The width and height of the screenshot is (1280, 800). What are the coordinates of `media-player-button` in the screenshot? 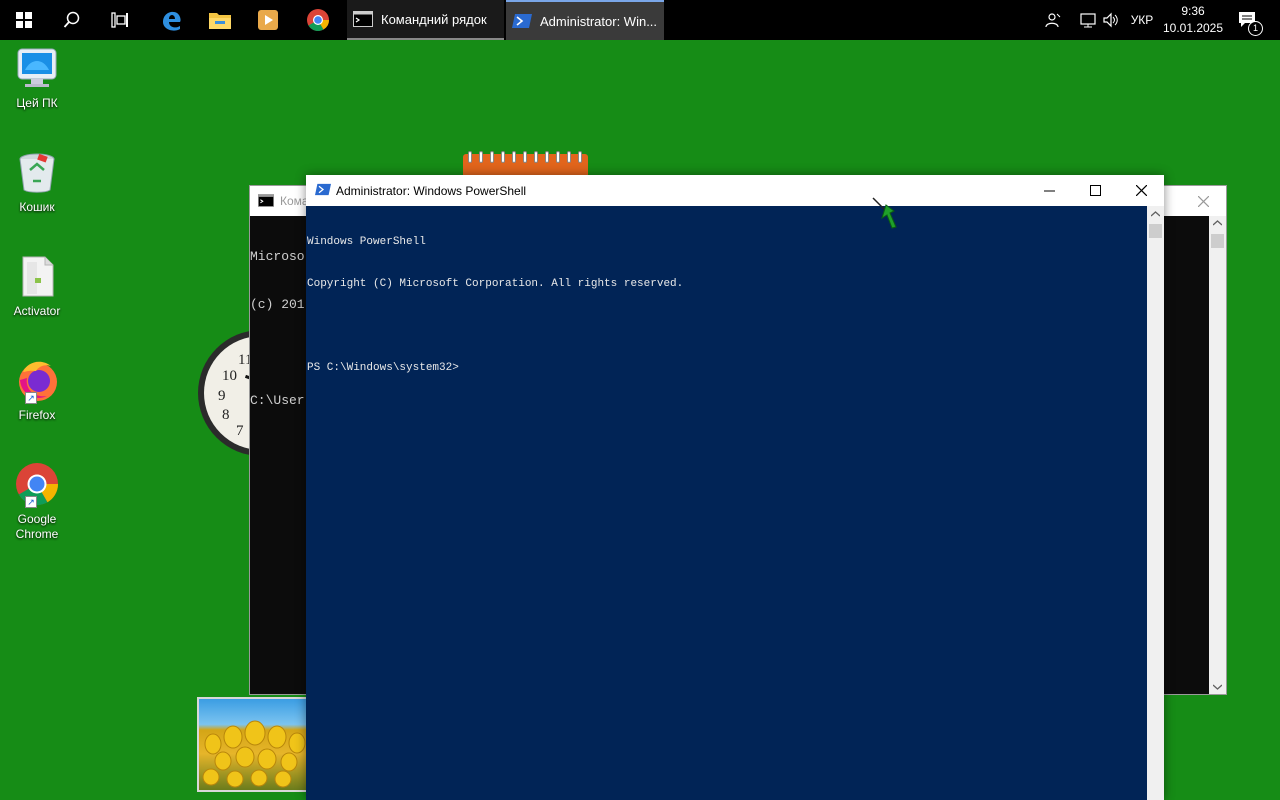 It's located at (268, 20).